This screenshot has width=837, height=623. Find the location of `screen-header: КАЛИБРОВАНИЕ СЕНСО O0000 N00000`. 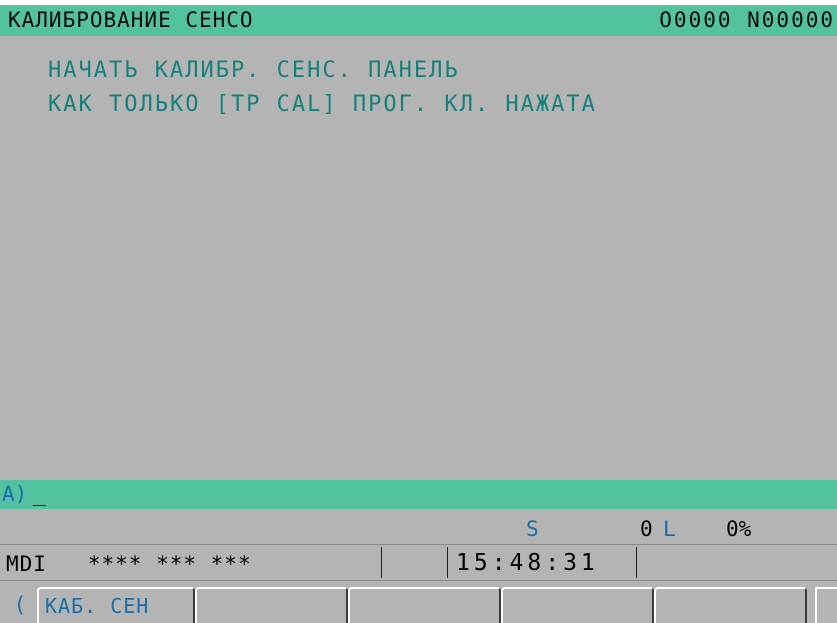

screen-header: КАЛИБРОВАНИЕ СЕНСО O0000 N00000 is located at coordinates (418, 20).